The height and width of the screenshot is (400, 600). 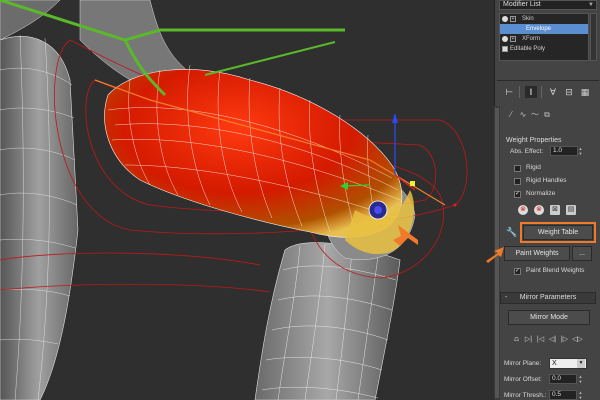 I want to click on stack-item-xform: + XForm, so click(x=544, y=39).